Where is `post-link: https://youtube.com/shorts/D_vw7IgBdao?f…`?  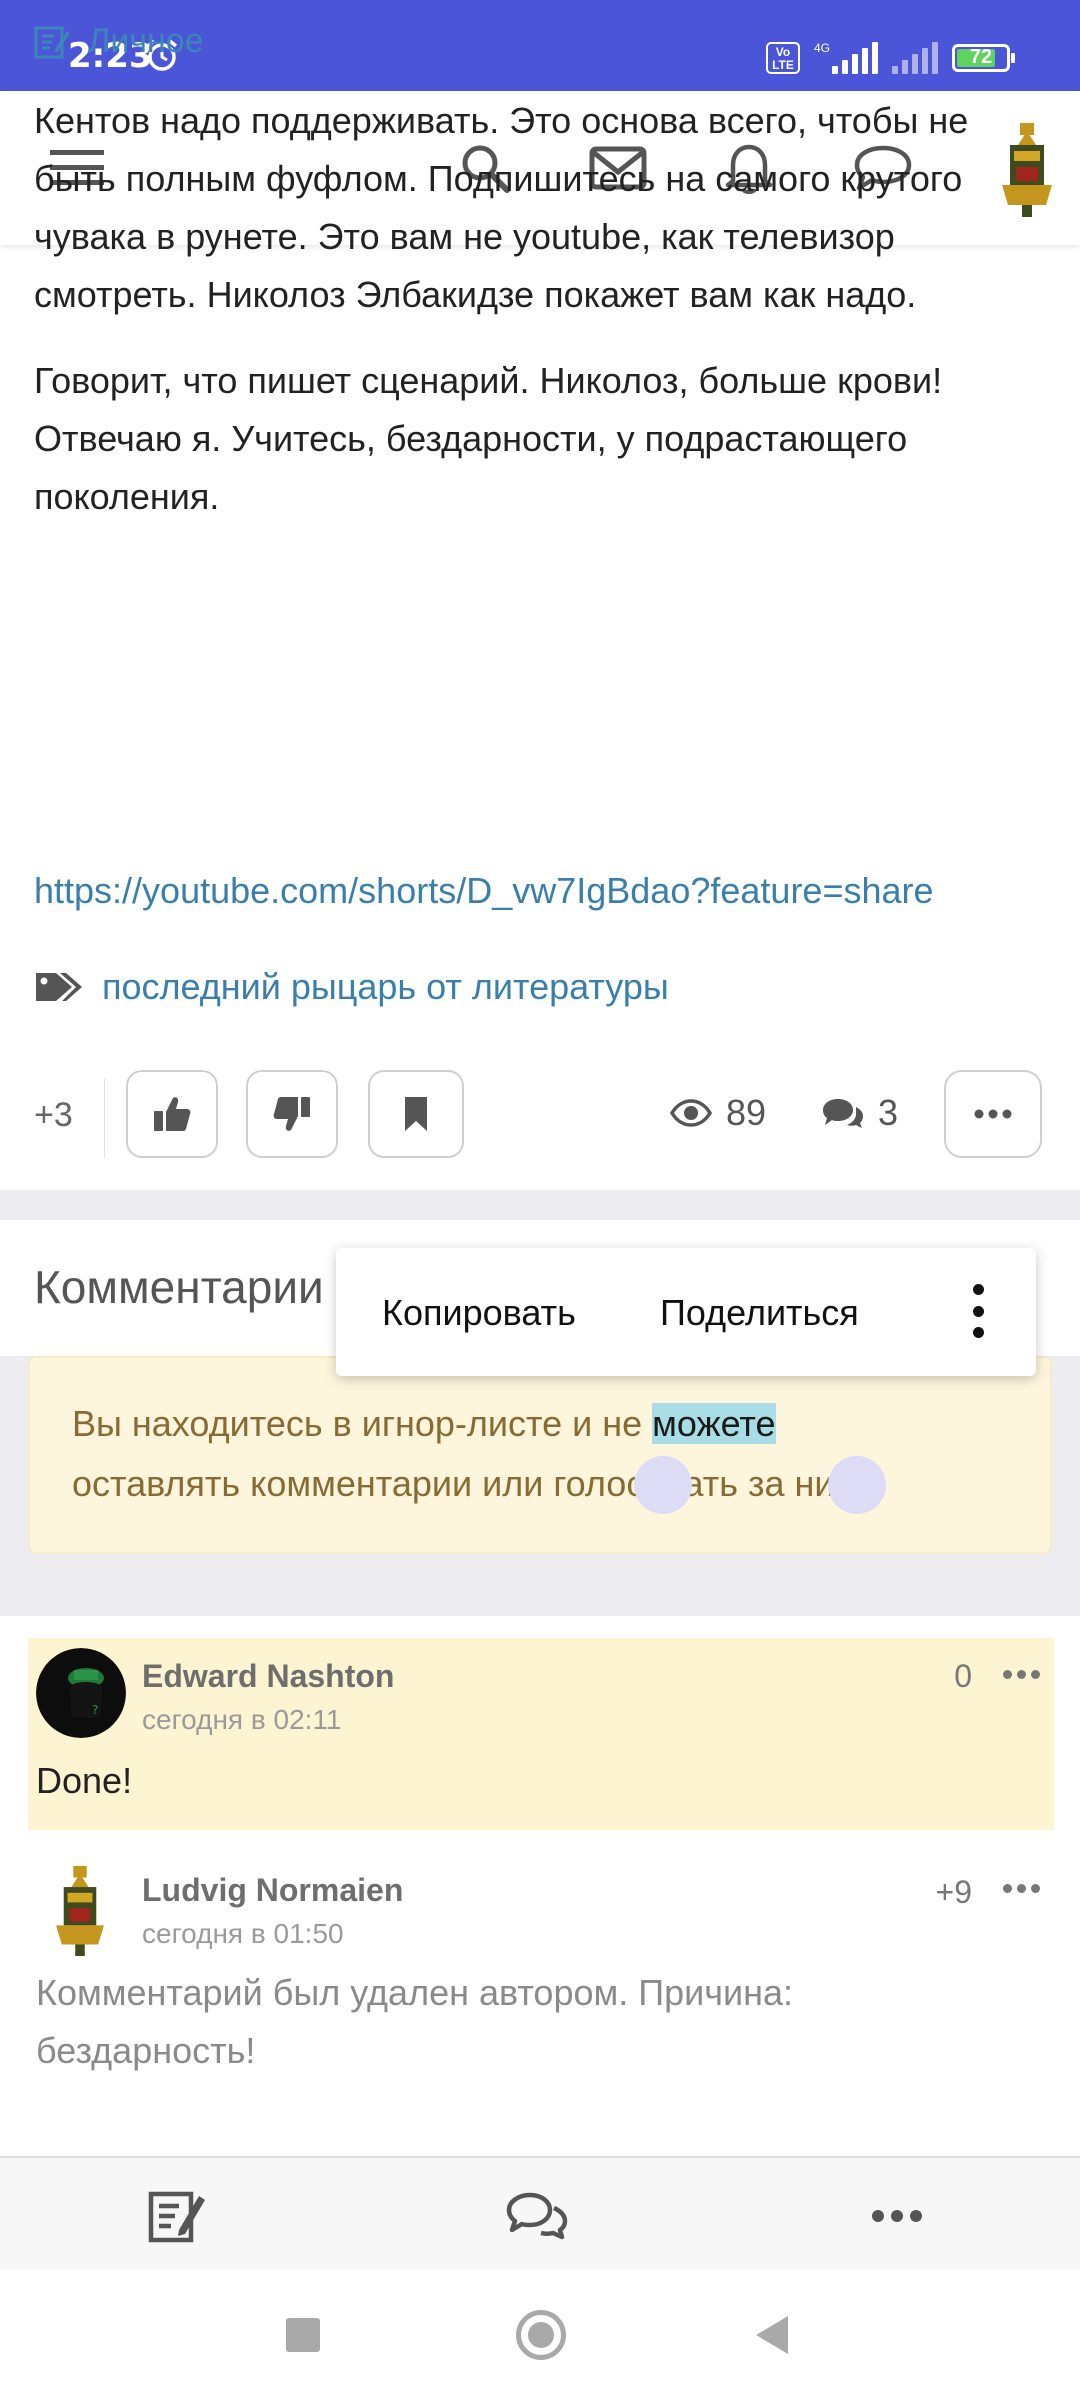
post-link: https://youtube.com/shorts/D_vw7IgBdao?f… is located at coordinates (484, 891).